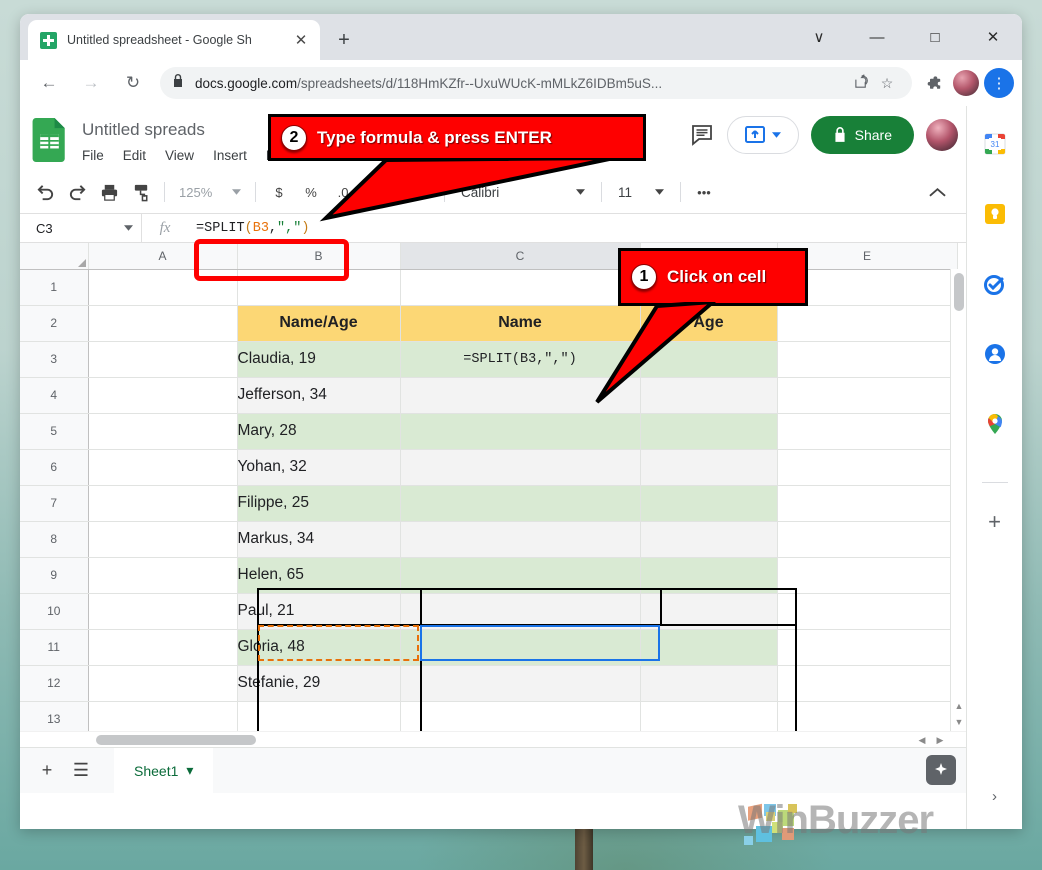 The width and height of the screenshot is (1042, 870). Describe the element at coordinates (163, 359) in the screenshot. I see `cell-a3` at that location.